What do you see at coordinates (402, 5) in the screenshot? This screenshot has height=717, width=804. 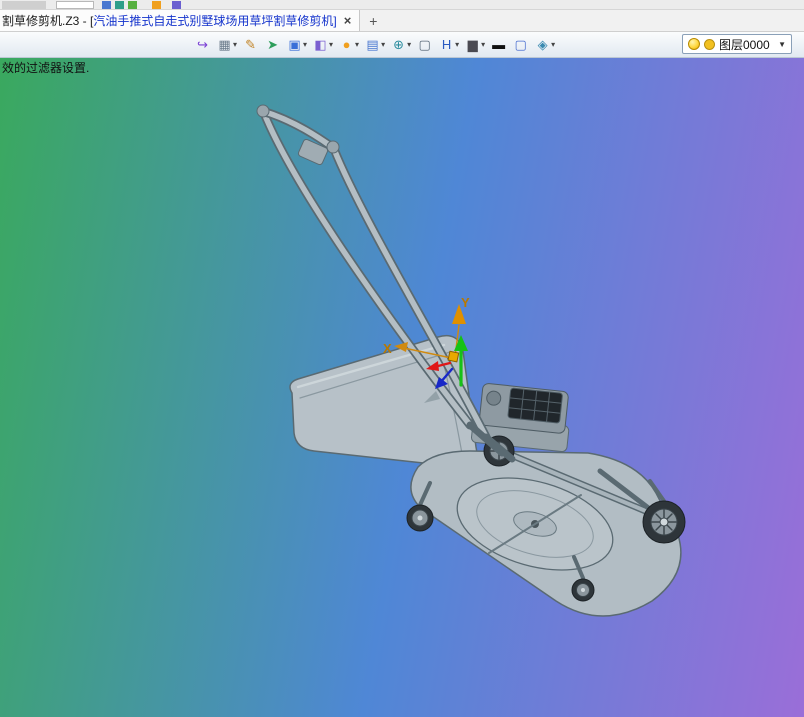 I see `cropped-ribbon-row` at bounding box center [402, 5].